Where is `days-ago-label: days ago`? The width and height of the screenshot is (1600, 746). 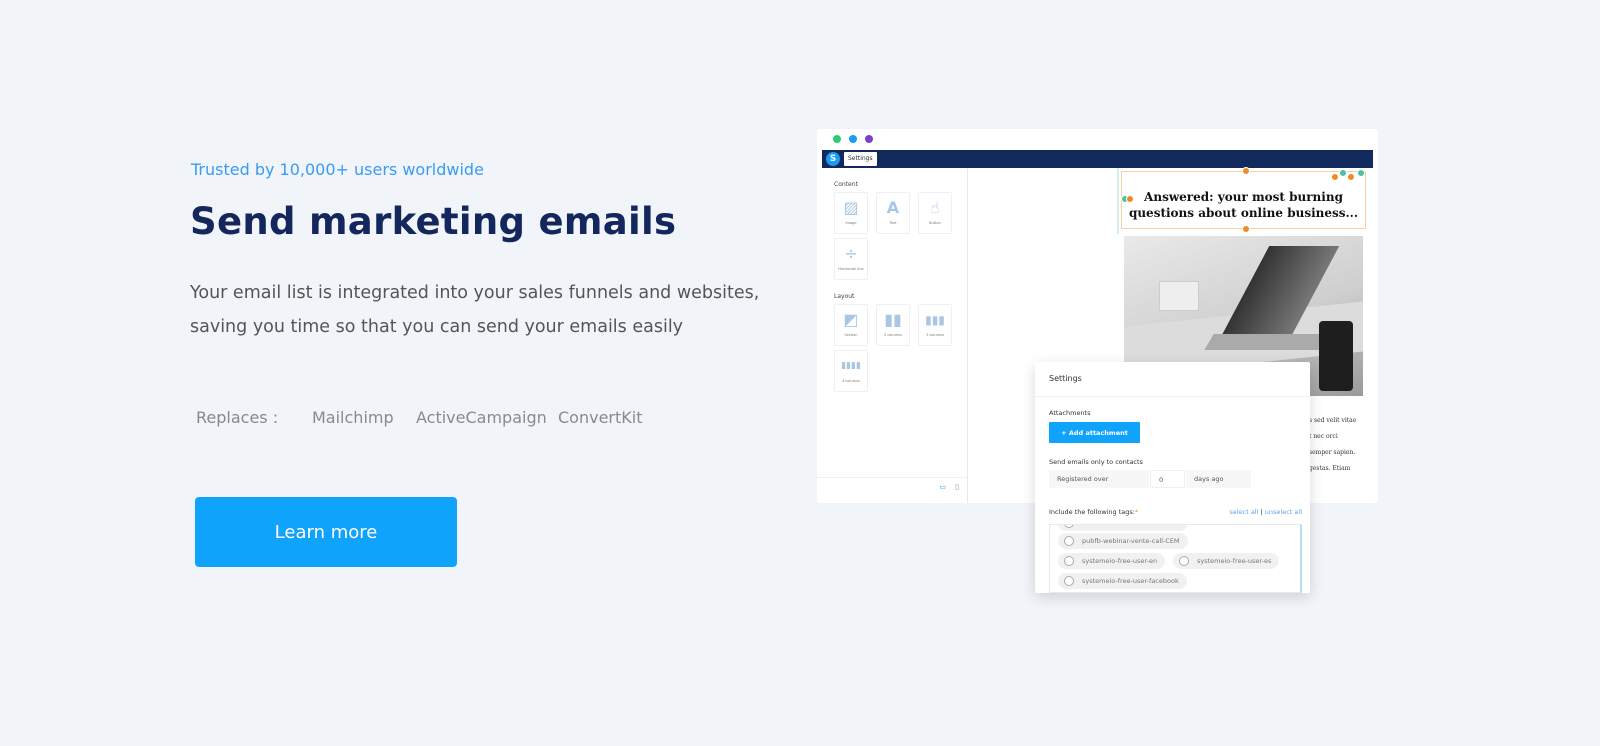
days-ago-label: days ago is located at coordinates (1218, 479).